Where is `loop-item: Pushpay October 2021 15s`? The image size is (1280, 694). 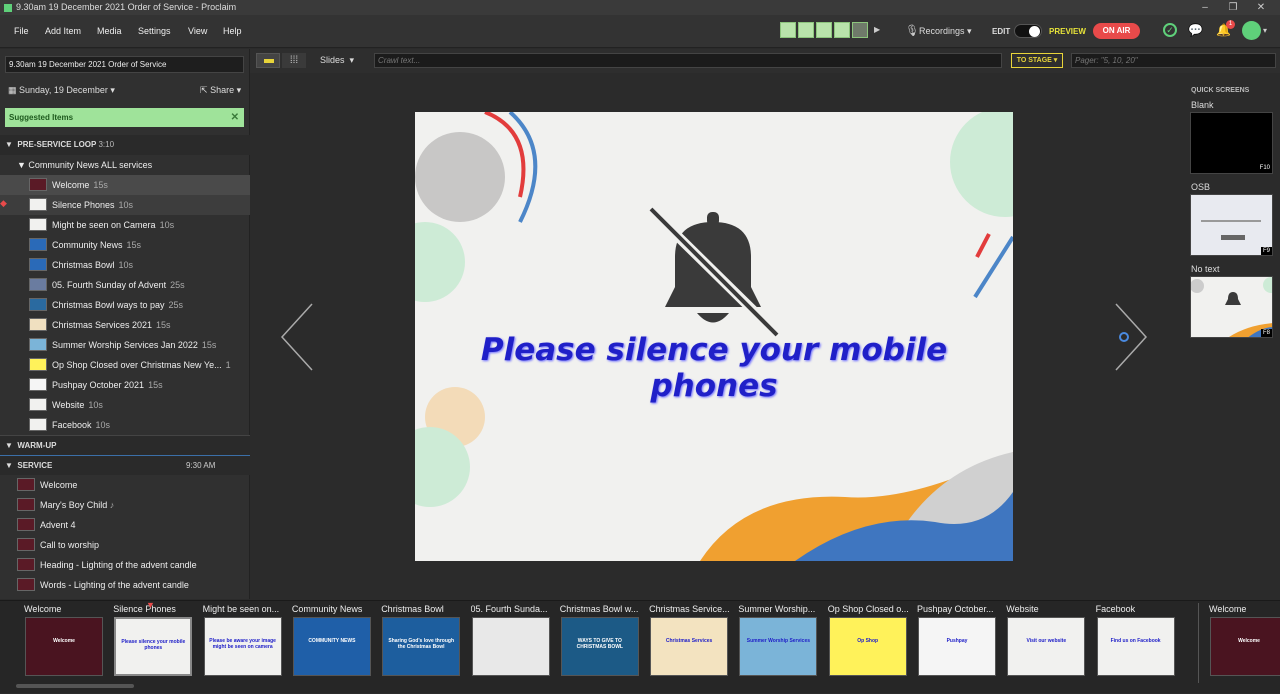 loop-item: Pushpay October 2021 15s is located at coordinates (125, 385).